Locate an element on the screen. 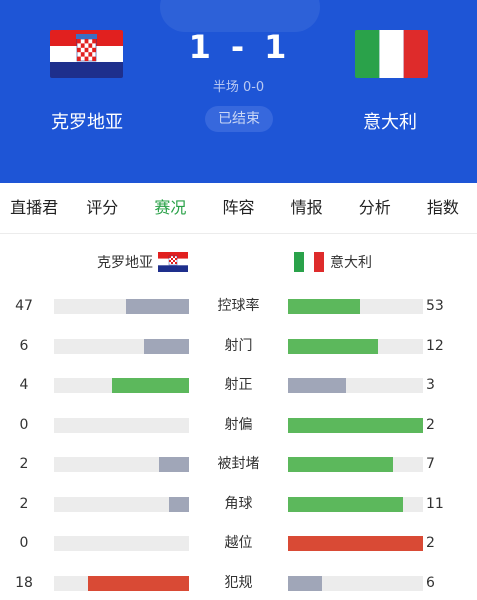 This screenshot has height=600, width=477. scoreline: 1-1 is located at coordinates (238, 47).